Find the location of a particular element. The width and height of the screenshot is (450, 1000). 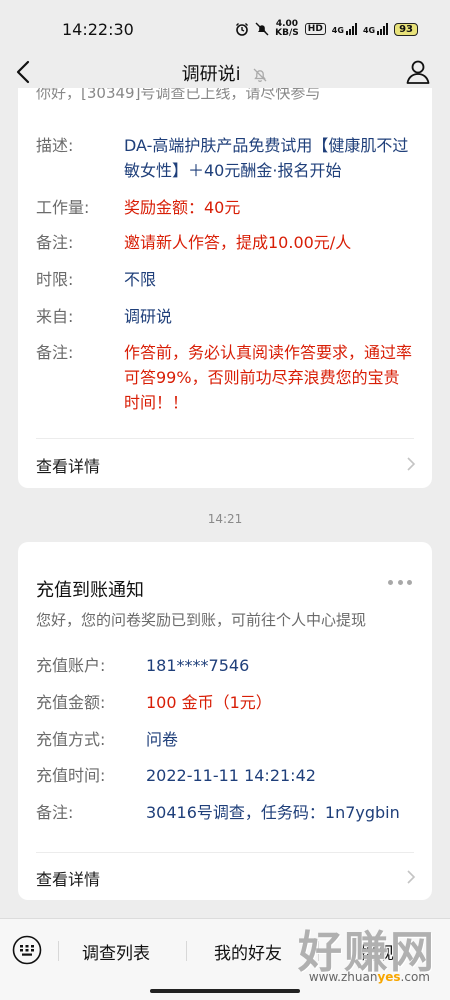

info-row-time-limit: 时限: 不限 is located at coordinates (96, 279).